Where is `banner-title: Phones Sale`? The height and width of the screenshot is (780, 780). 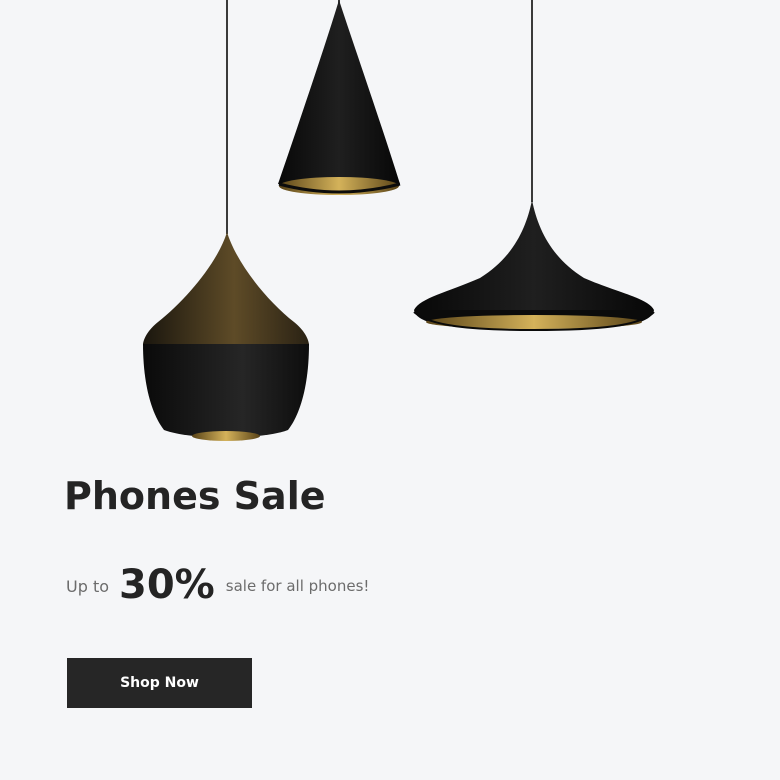
banner-title: Phones Sale is located at coordinates (195, 496).